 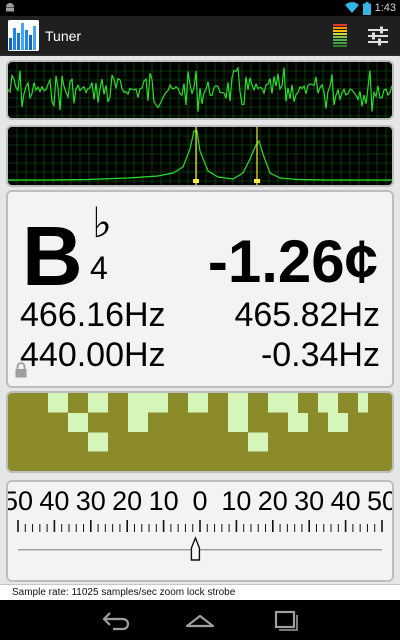 I want to click on lock-icon, so click(x=21, y=370).